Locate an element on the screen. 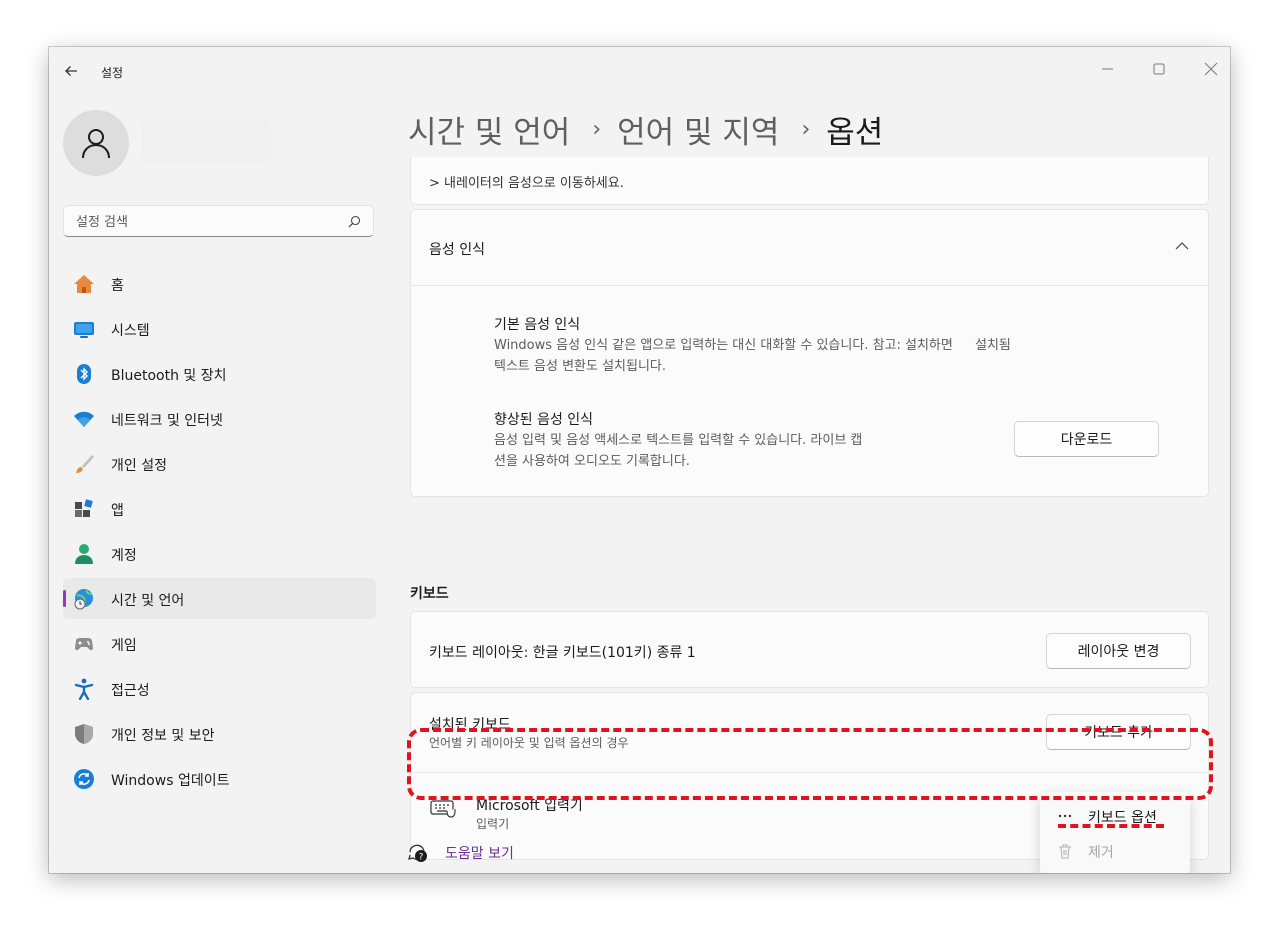 The width and height of the screenshot is (1279, 925). speech-section-title: 음성 인식 is located at coordinates (457, 249).